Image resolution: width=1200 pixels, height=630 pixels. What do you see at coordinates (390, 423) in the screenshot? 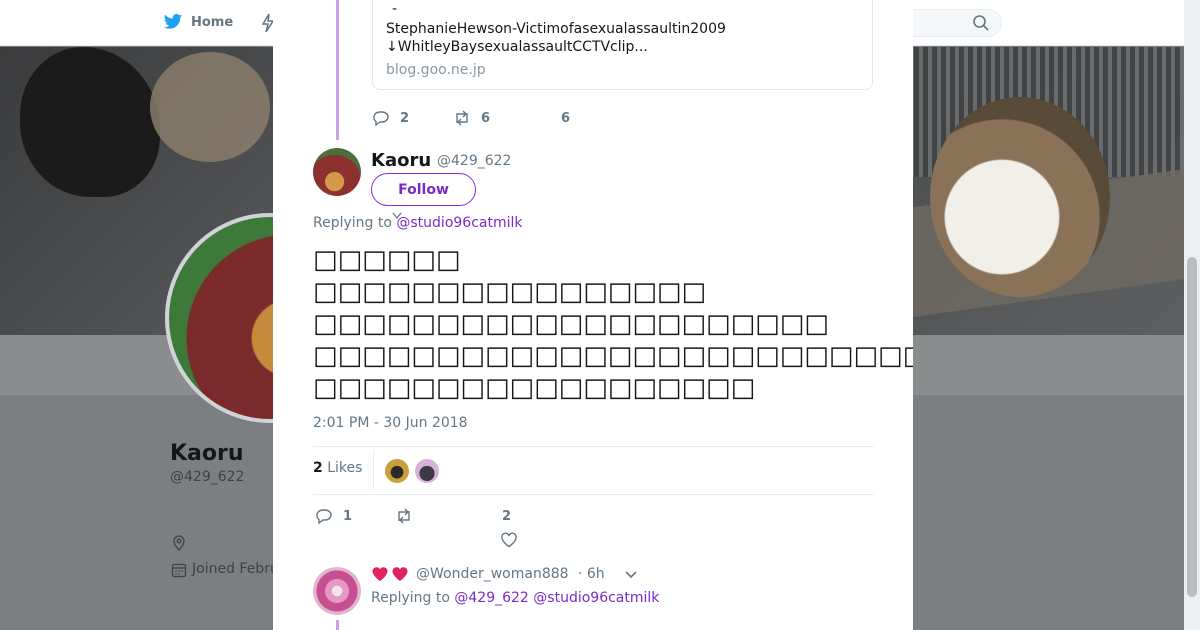
I see `tweet-timestamp: 2:01 PM - 30 Jun 2018` at bounding box center [390, 423].